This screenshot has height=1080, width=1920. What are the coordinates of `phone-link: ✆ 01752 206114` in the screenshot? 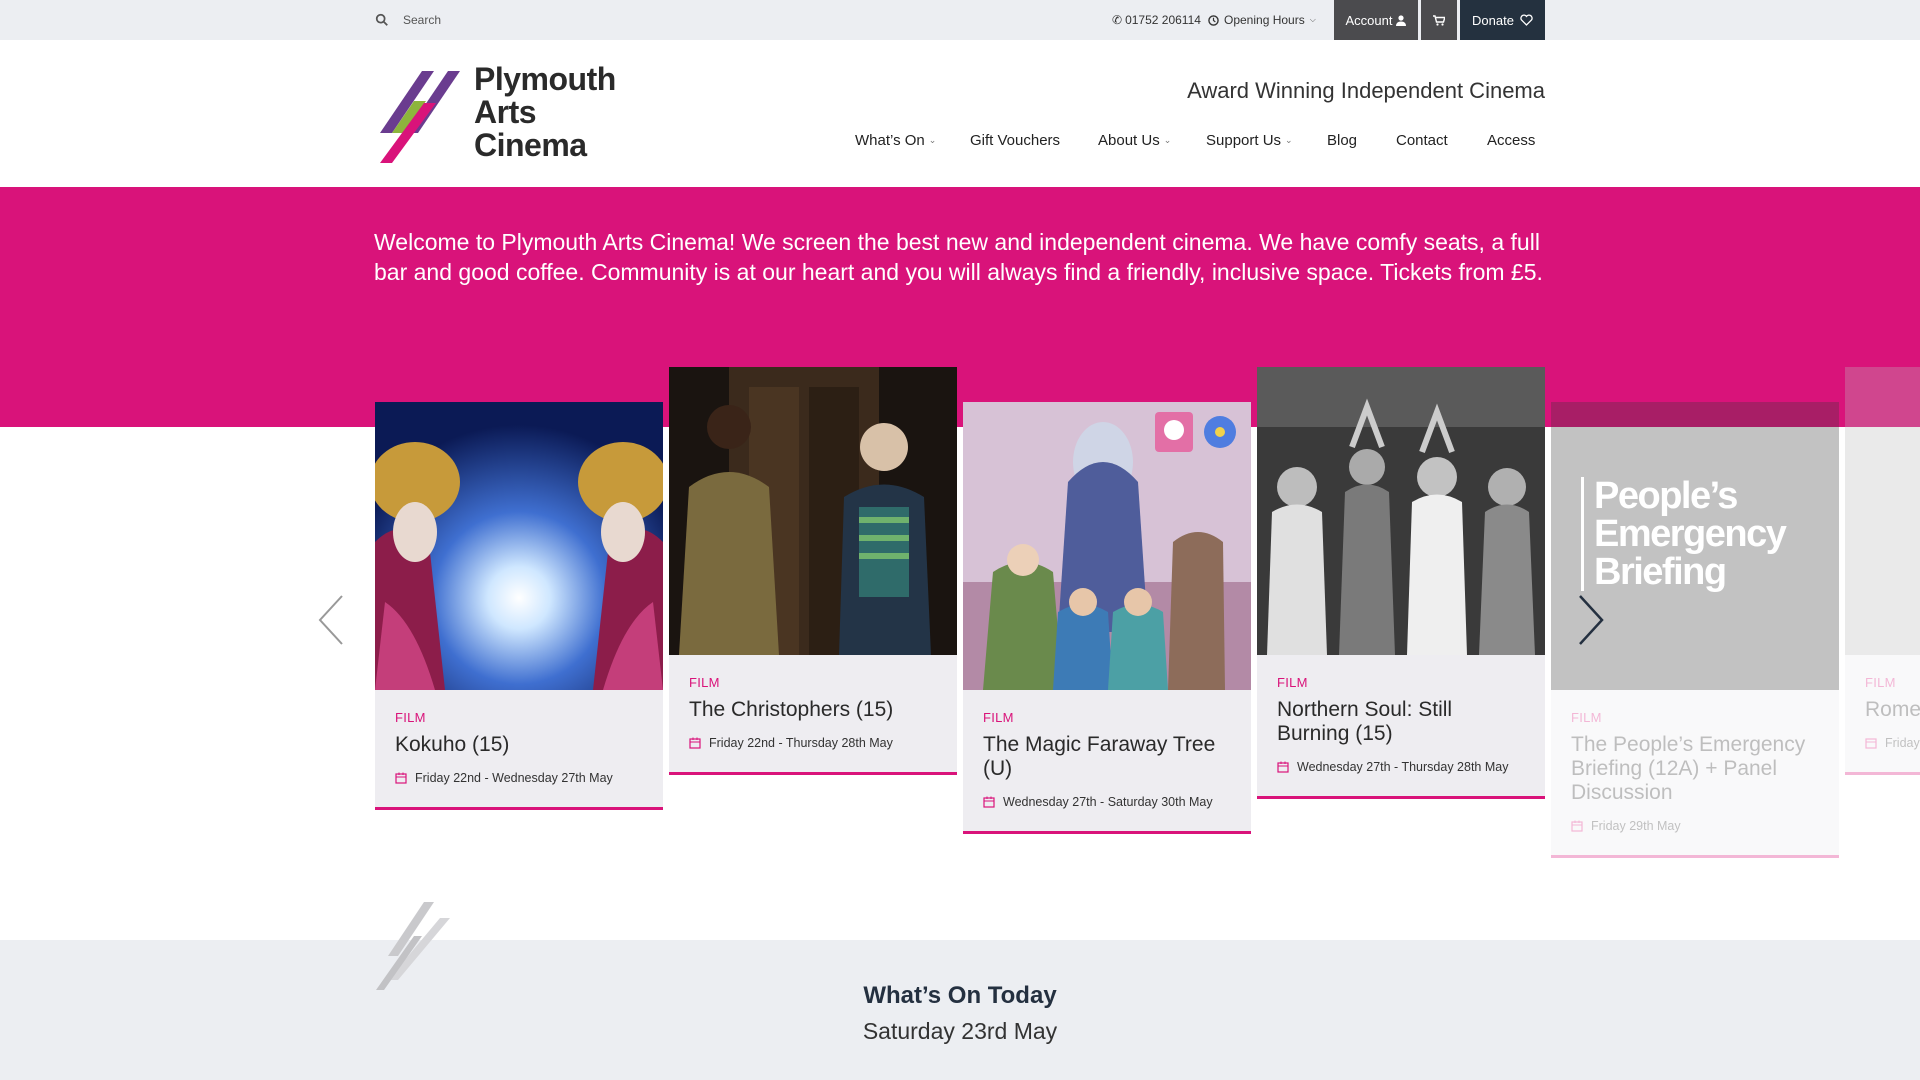 It's located at (1156, 20).